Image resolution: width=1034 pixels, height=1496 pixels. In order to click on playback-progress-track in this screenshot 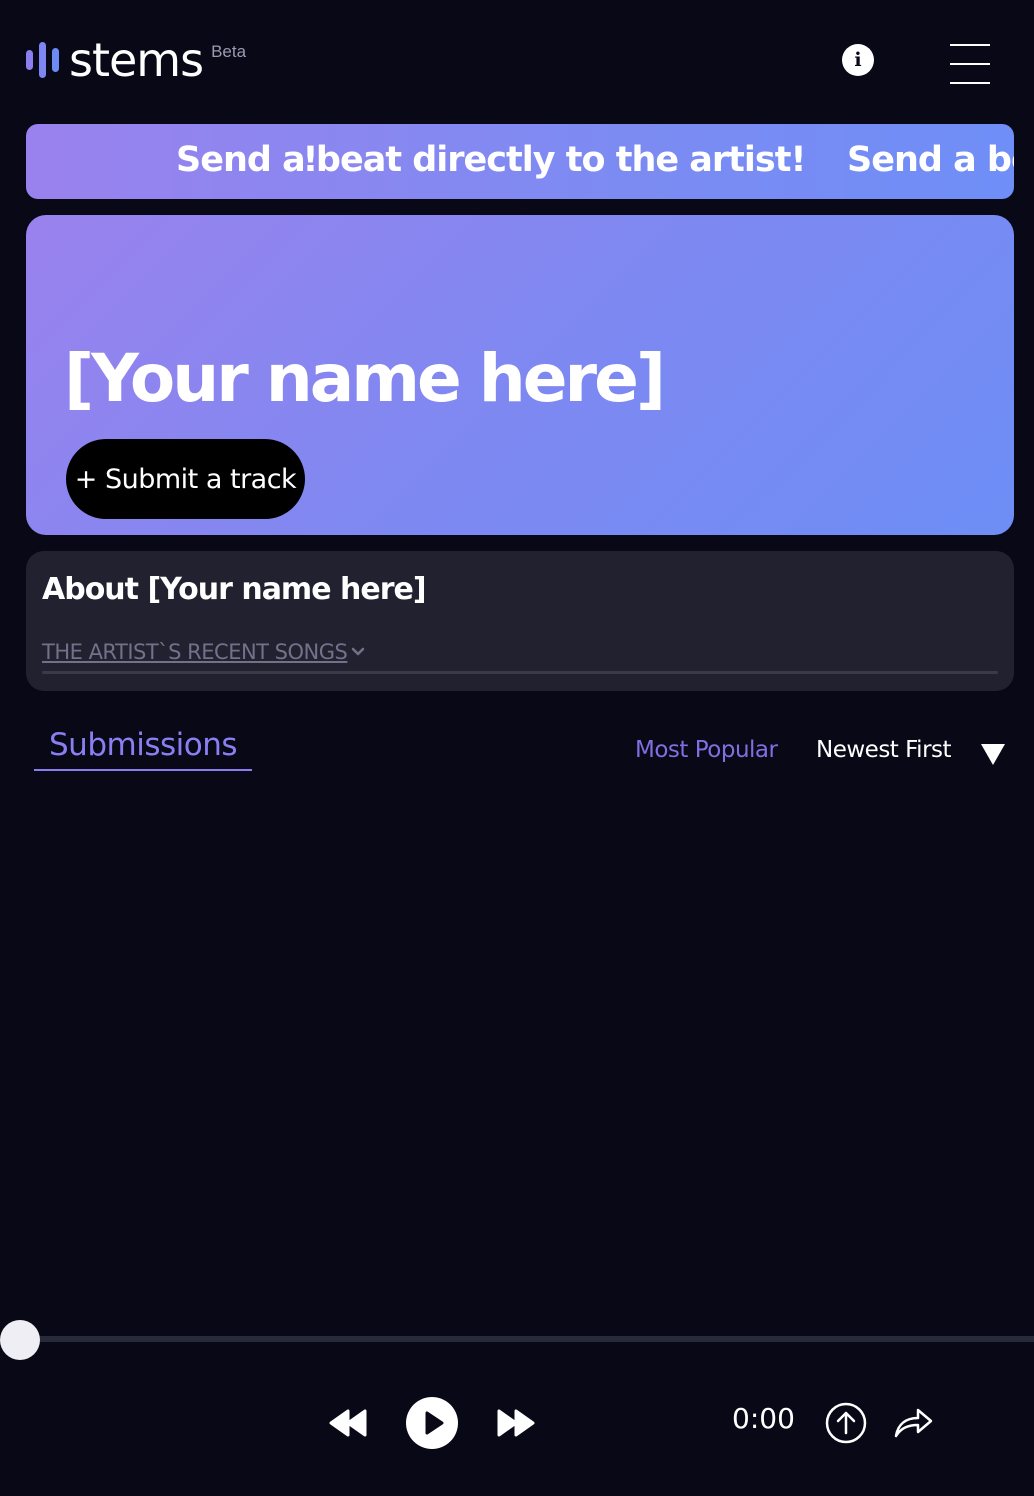, I will do `click(527, 1339)`.